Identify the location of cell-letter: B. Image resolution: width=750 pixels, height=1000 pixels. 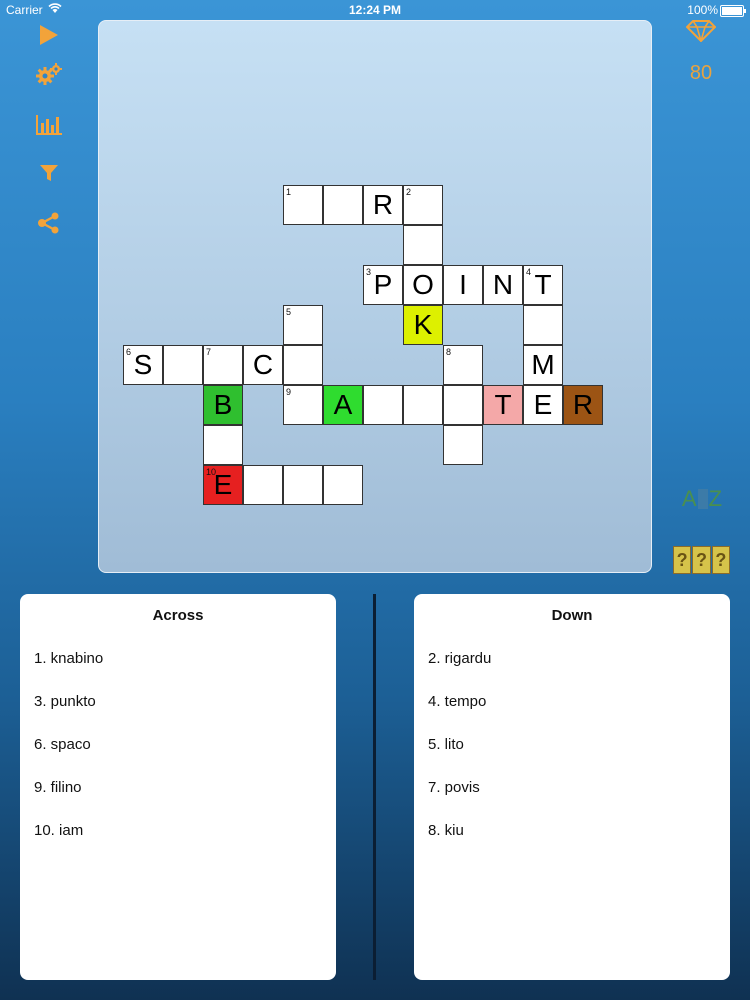
(223, 404).